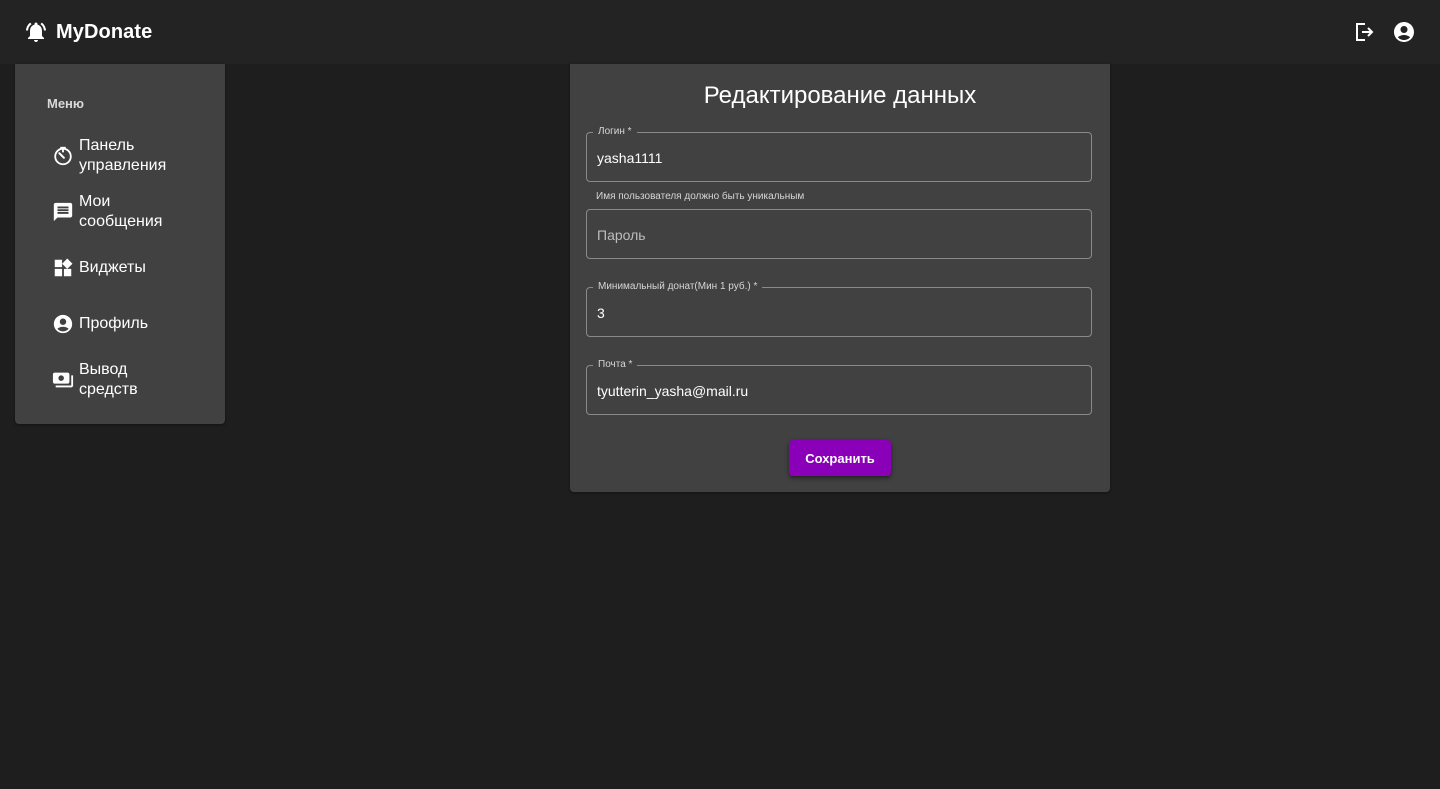 The height and width of the screenshot is (789, 1440). Describe the element at coordinates (63, 156) in the screenshot. I see `dashboard-timer-icon` at that location.